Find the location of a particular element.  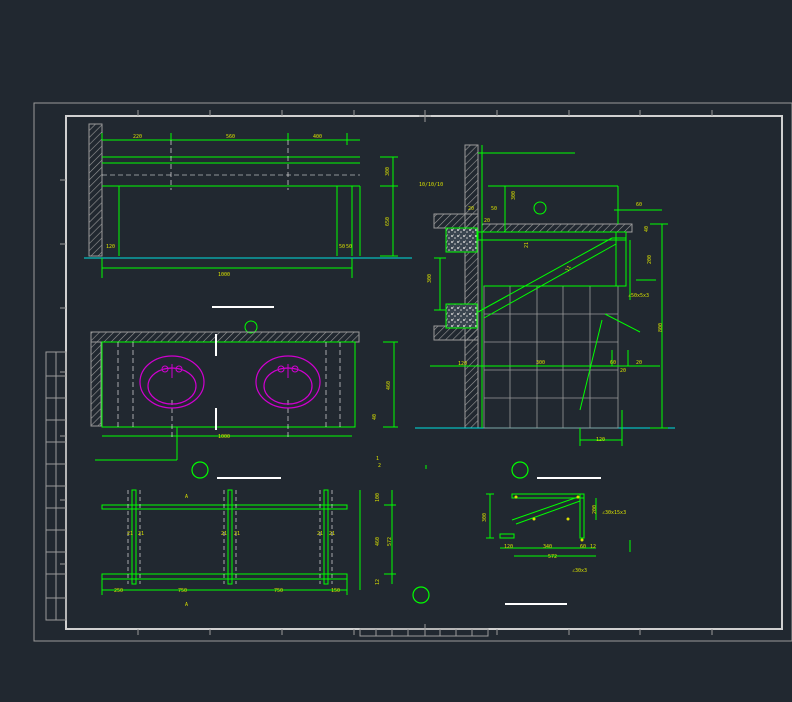

bracket-detail: 300 200 ∠30x15x3 120 340 60 12 572 ∠30x3 is located at coordinates (556, 549).